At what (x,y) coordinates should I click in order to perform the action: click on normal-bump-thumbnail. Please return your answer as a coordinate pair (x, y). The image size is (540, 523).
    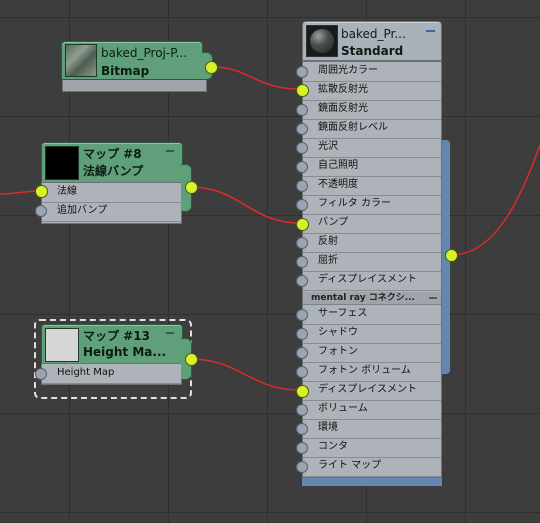
    Looking at the image, I should click on (62, 163).